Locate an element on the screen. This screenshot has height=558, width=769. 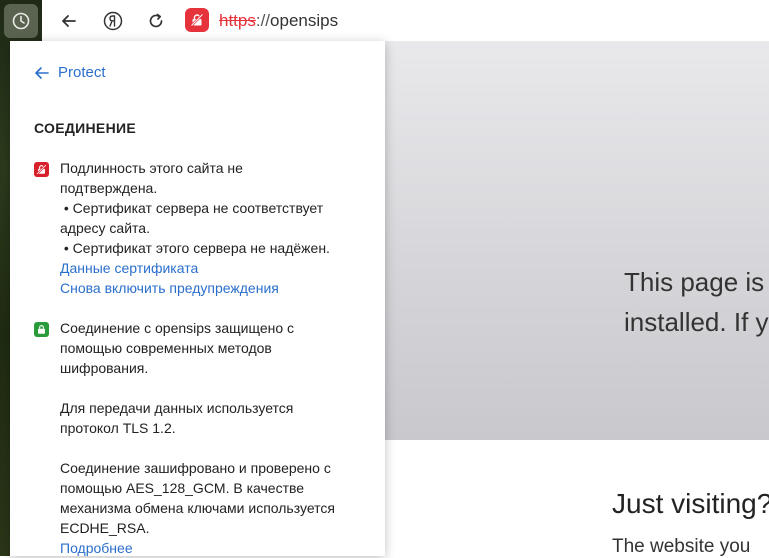
history-icon is located at coordinates (21, 21).